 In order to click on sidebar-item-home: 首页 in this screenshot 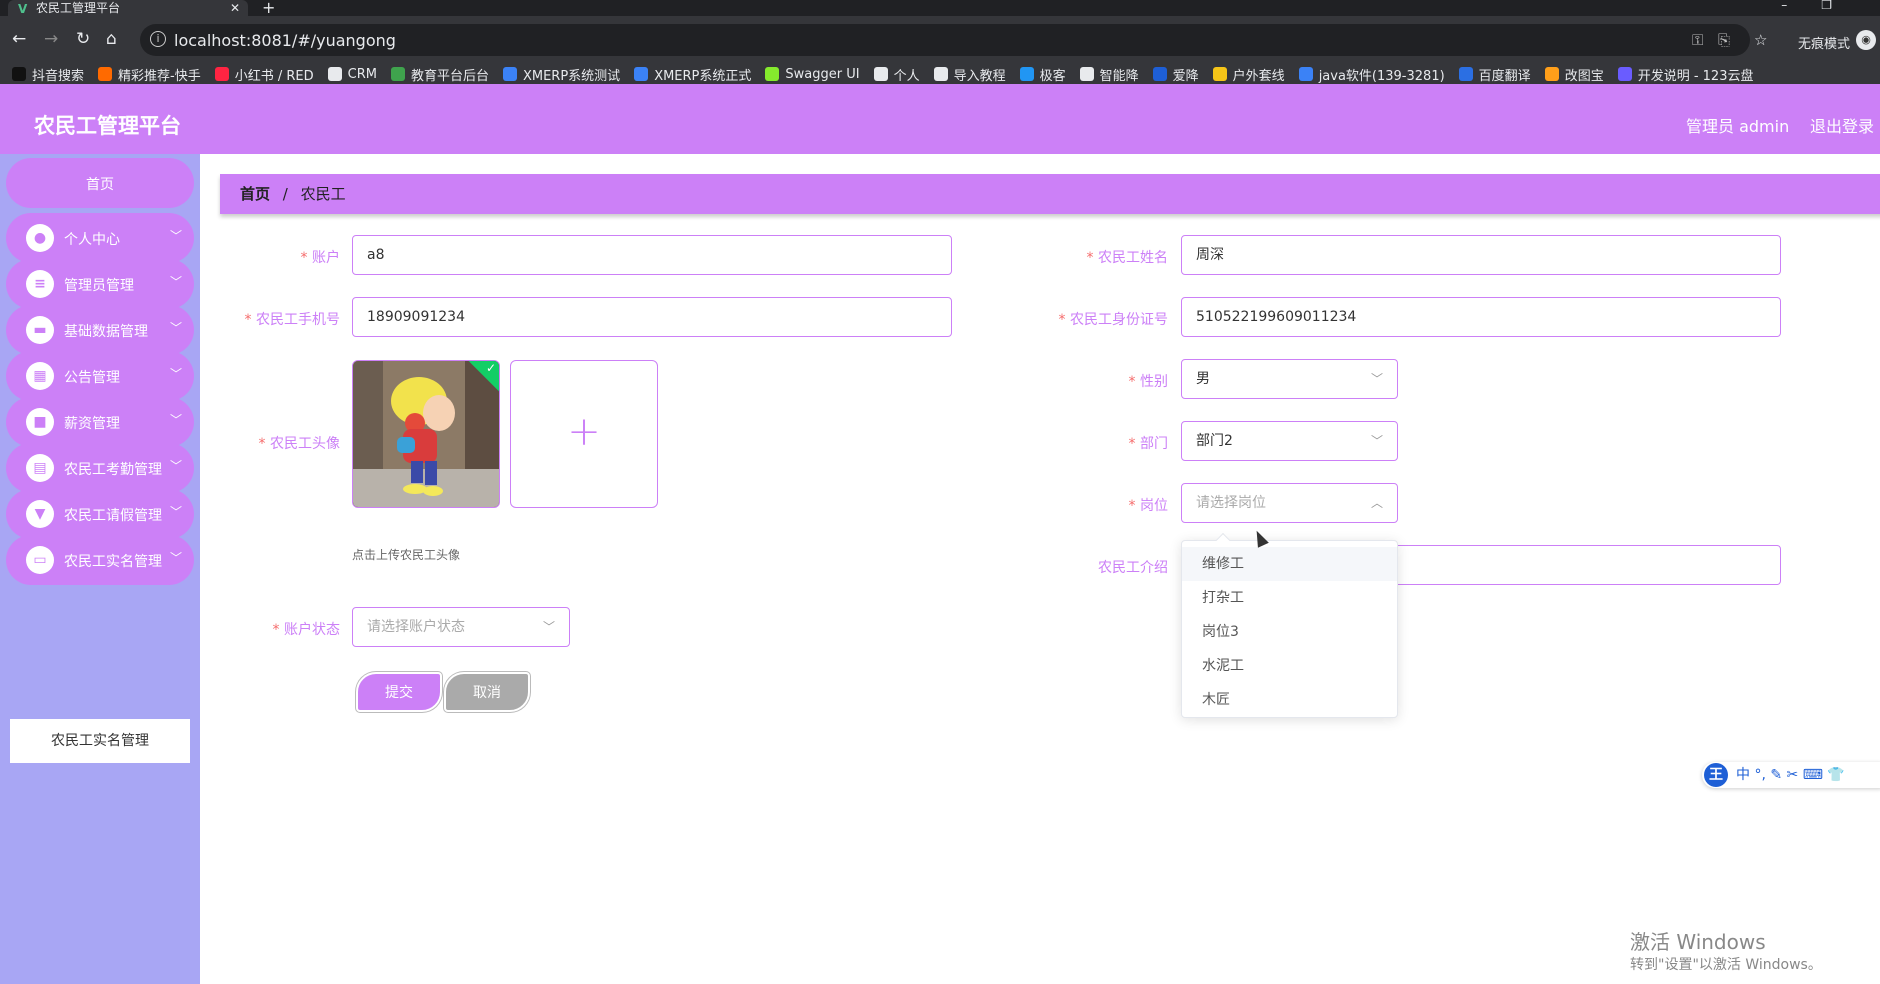, I will do `click(100, 183)`.